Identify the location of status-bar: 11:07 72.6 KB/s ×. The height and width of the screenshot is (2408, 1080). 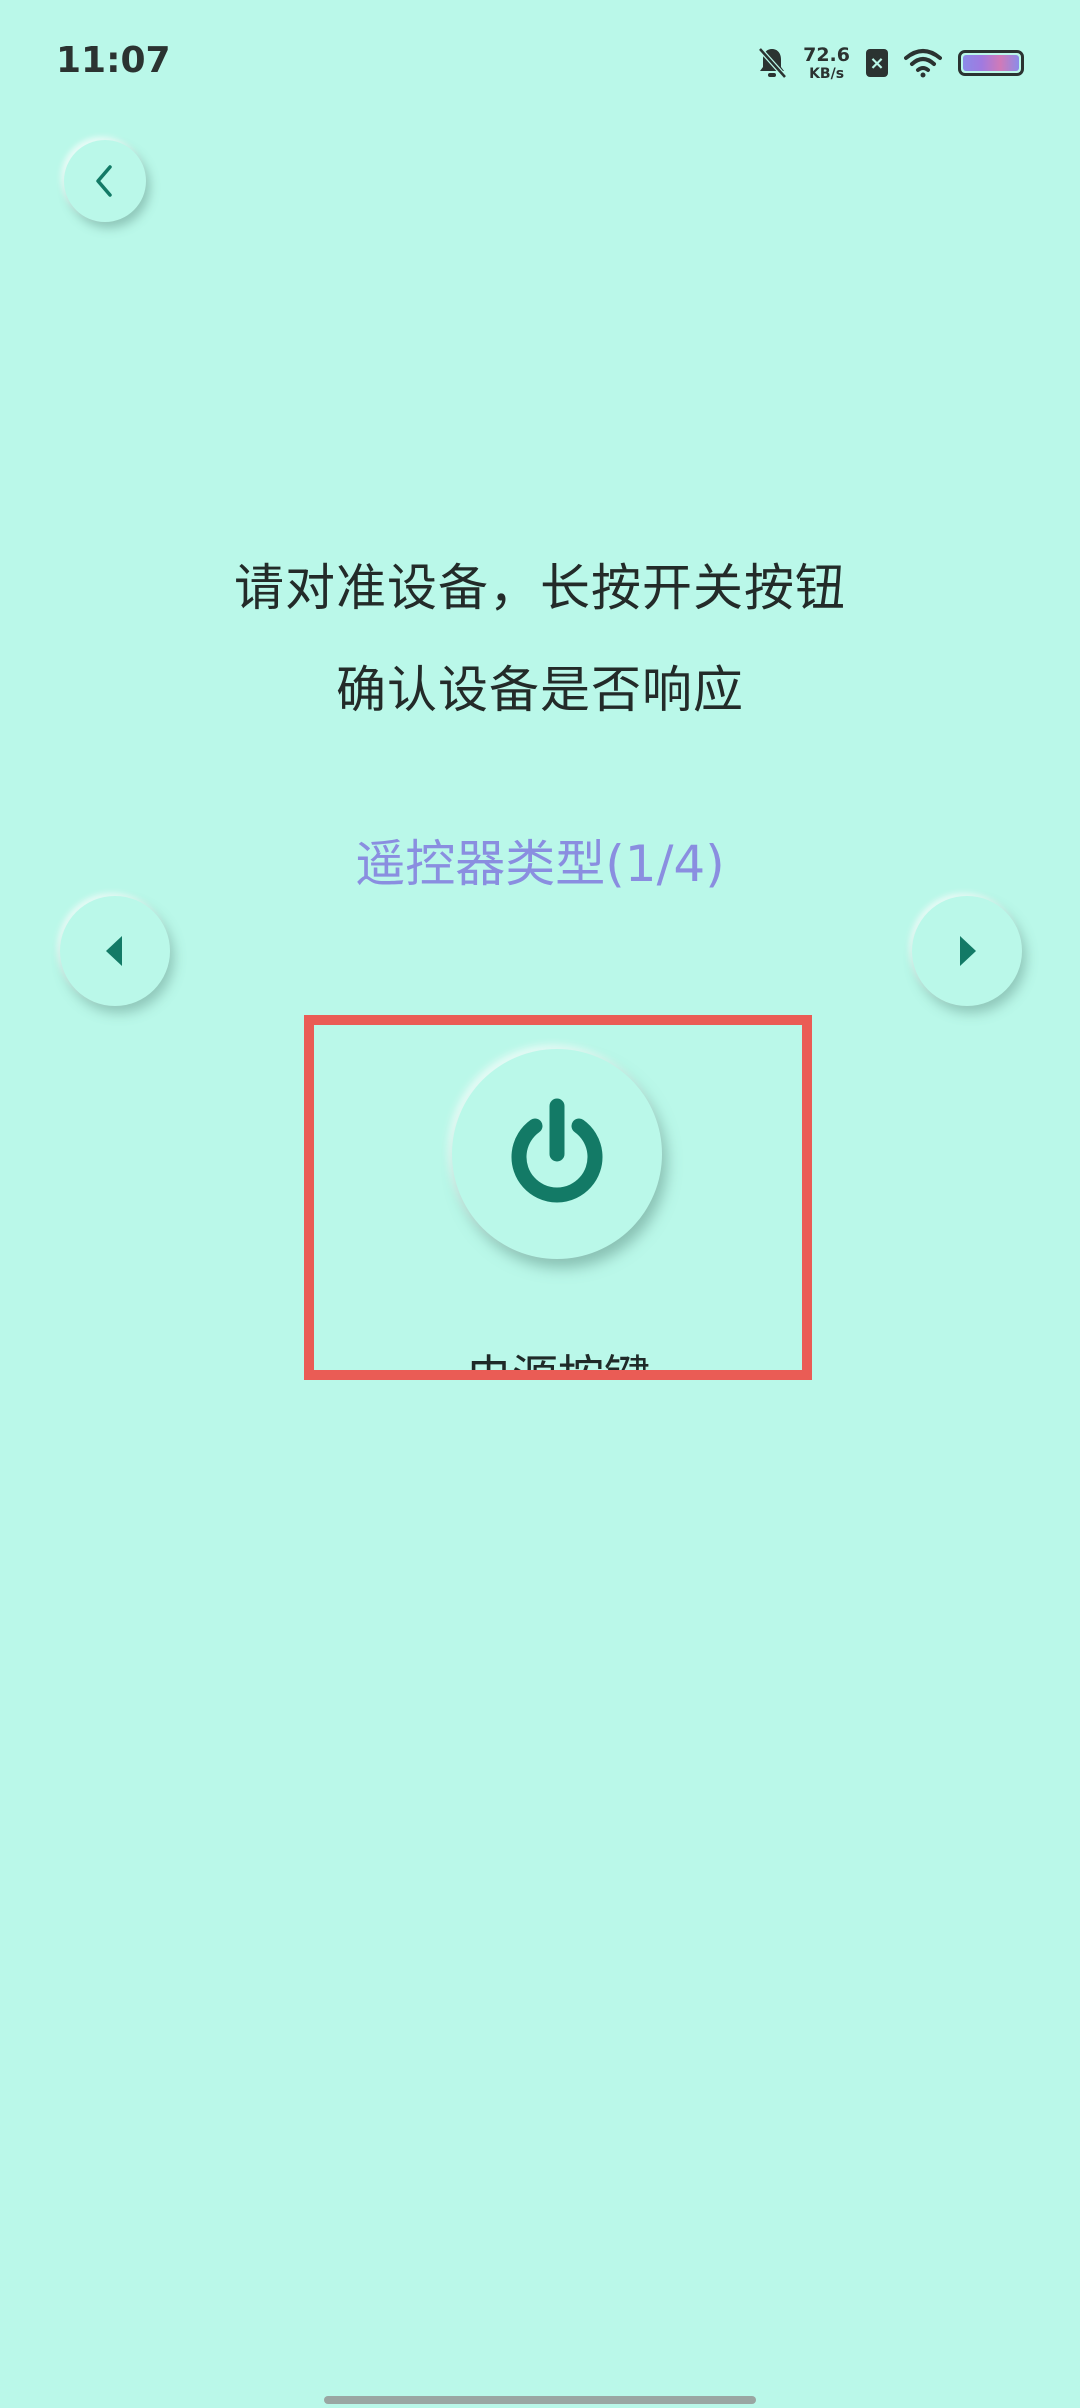
(540, 60).